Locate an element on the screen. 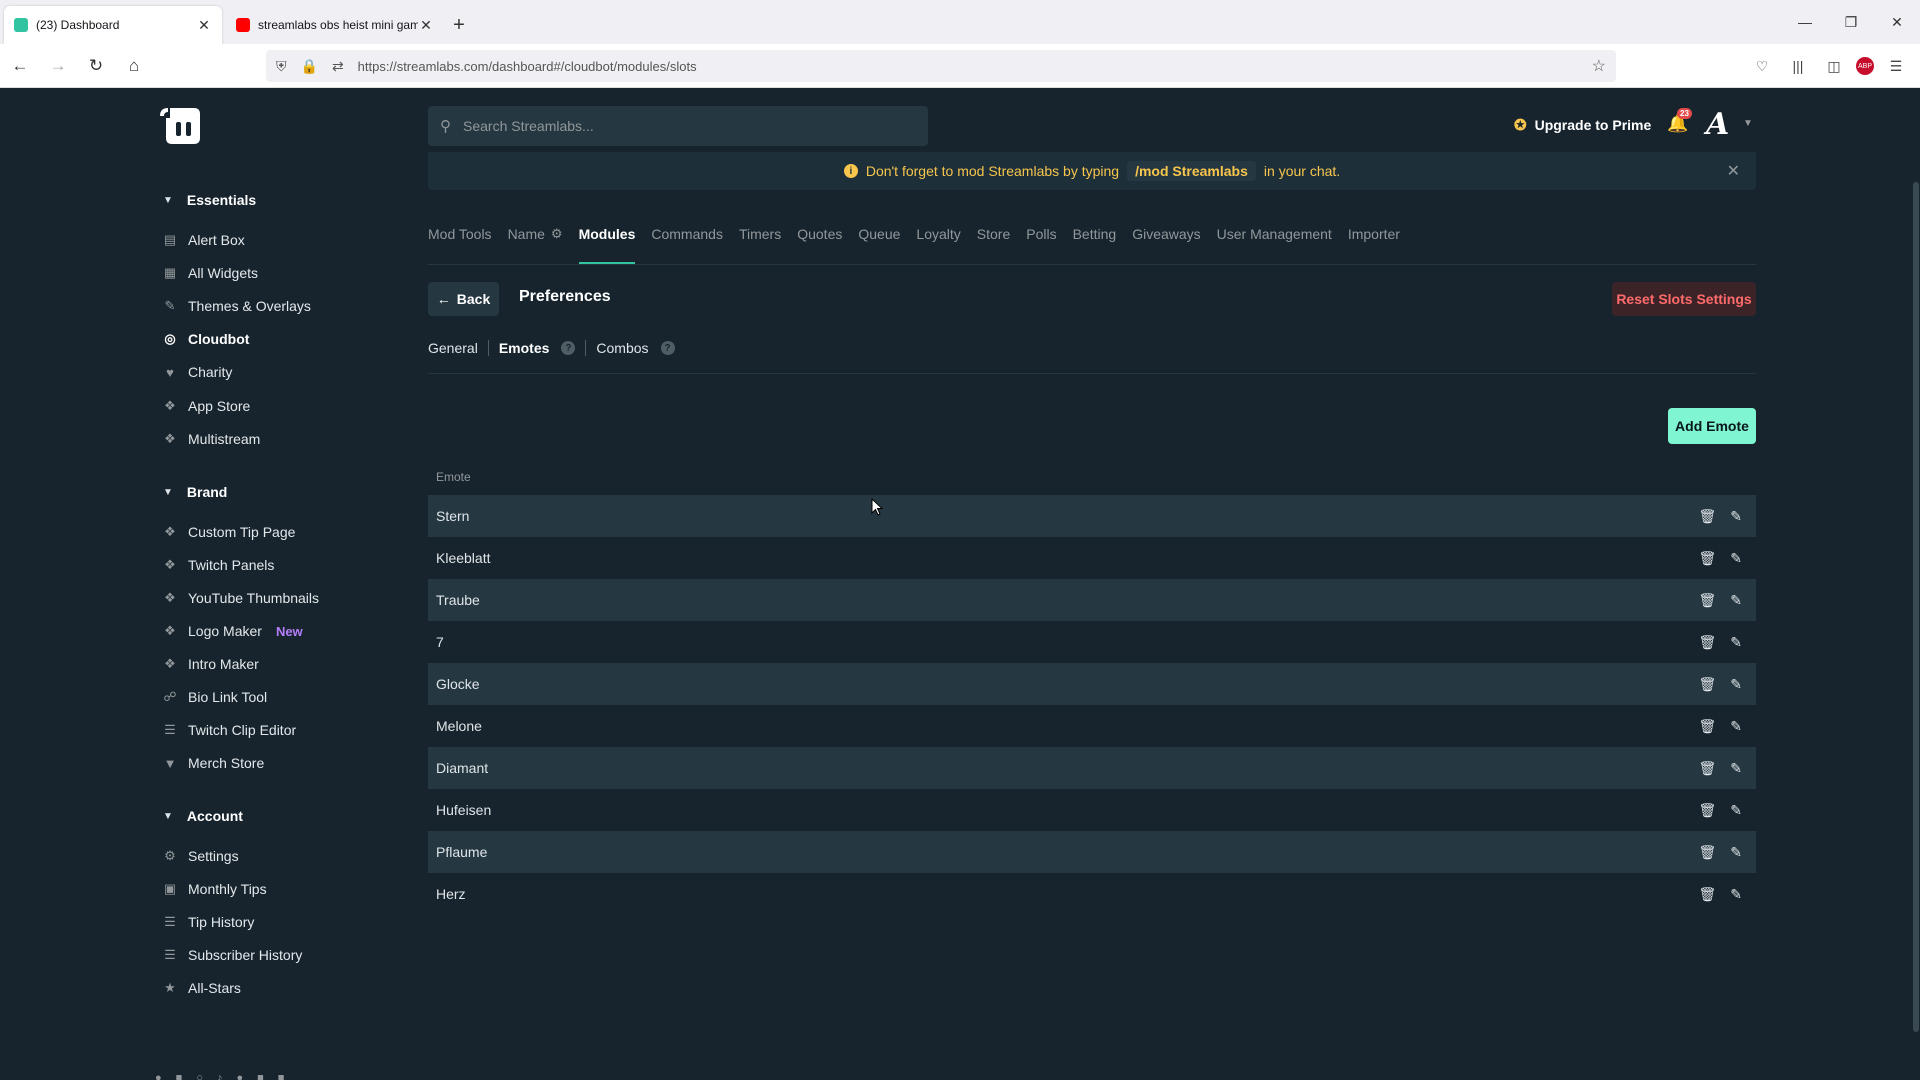 This screenshot has height=1080, width=1920. sidebar-item-twitch-clip-editor: ☰ Twitch Clip Editor is located at coordinates (228, 730).